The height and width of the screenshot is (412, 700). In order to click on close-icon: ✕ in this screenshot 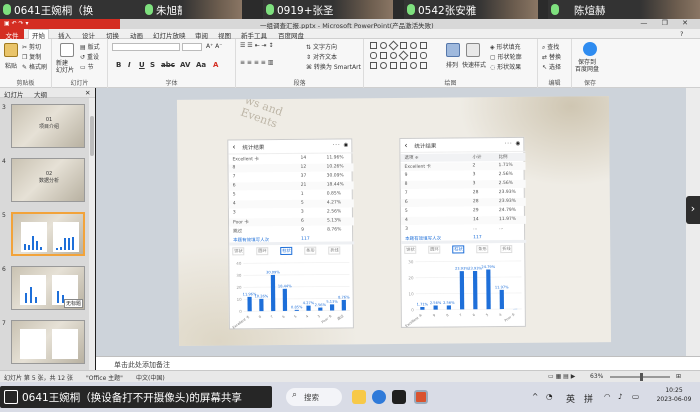, I will do `click(87, 93)`.